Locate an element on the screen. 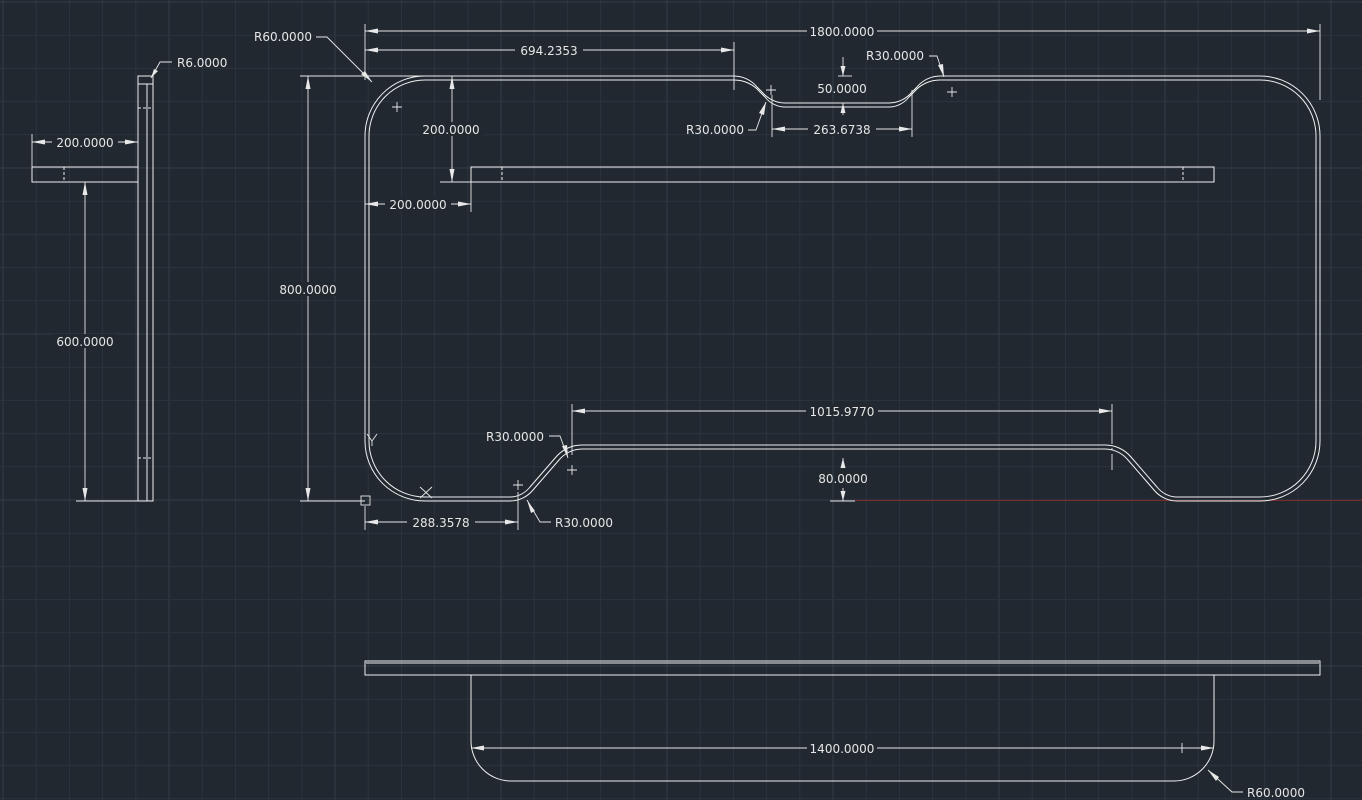 The width and height of the screenshot is (1362, 800). dim-text-front-width: 1400.0000 is located at coordinates (842, 749).